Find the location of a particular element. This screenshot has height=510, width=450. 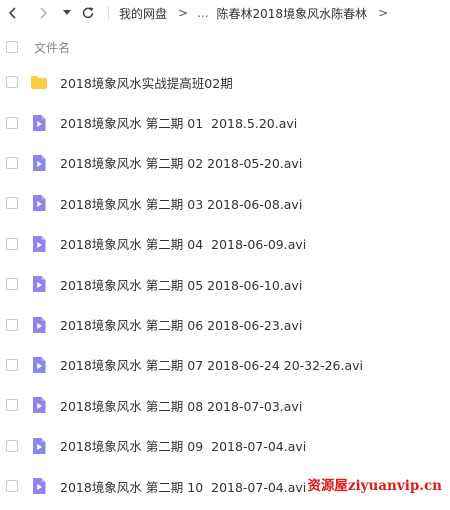

breadcrumb: 我的网盘 > ... 陈春林2018境象风水陈春林 > is located at coordinates (258, 13).